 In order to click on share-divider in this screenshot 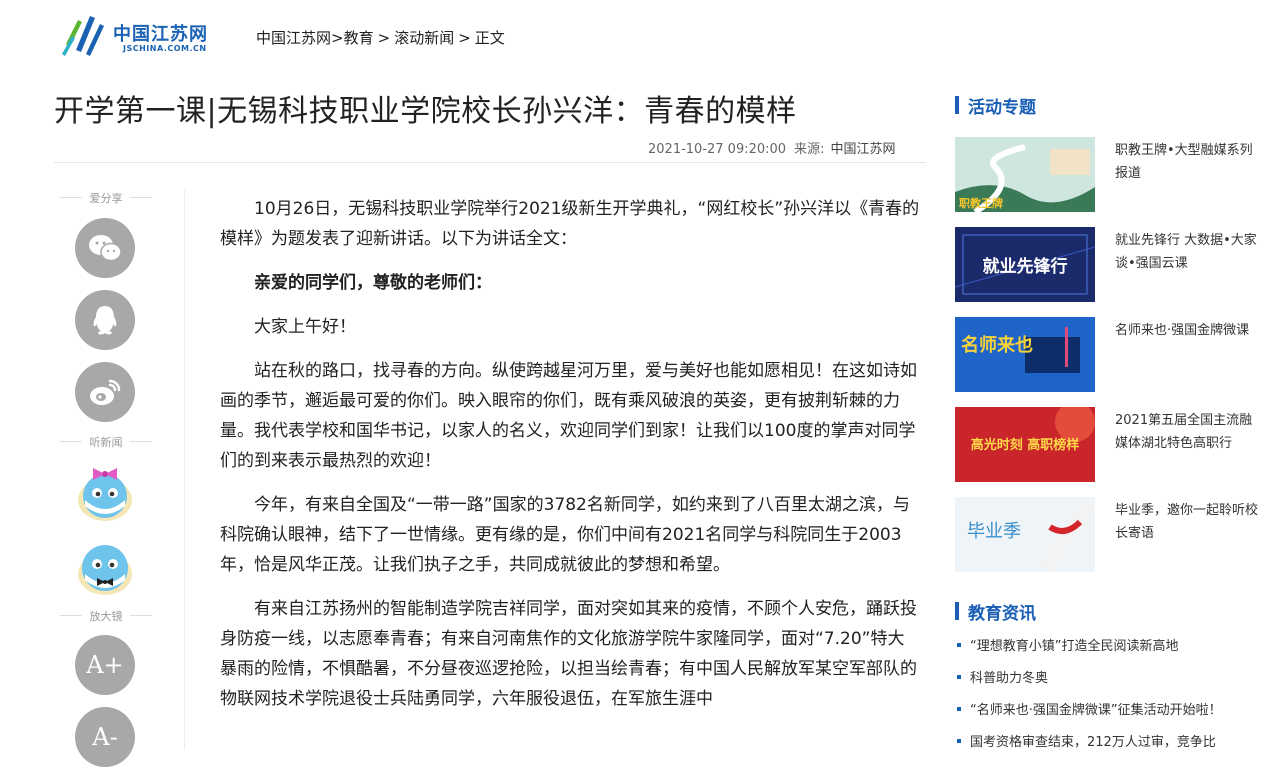, I will do `click(184, 470)`.